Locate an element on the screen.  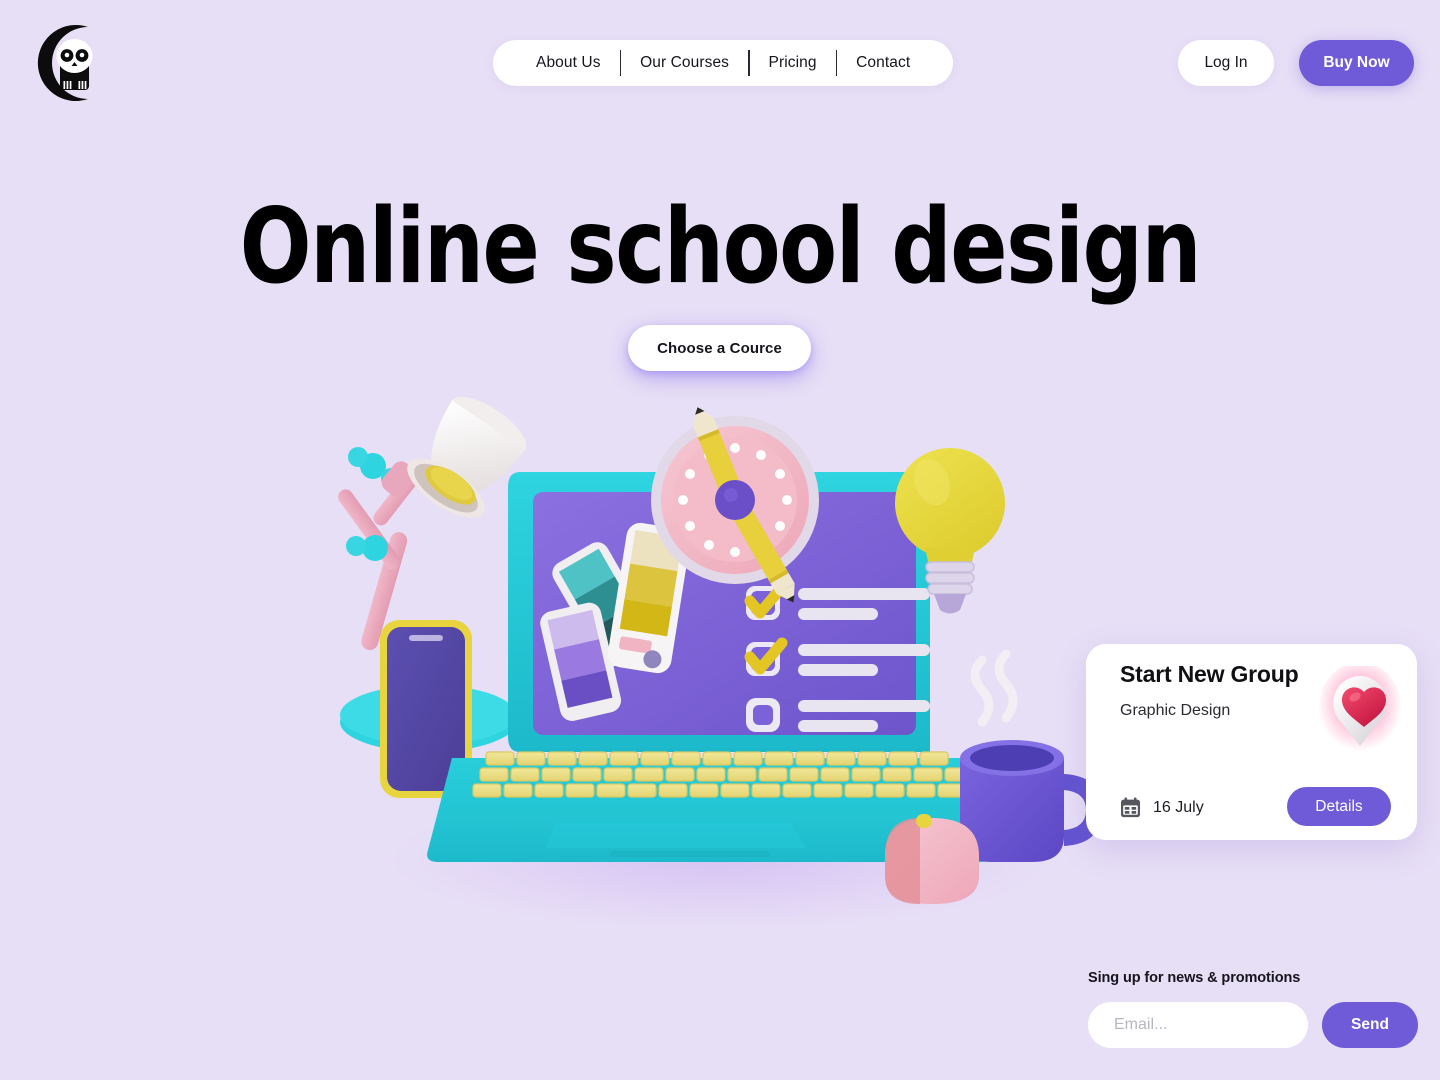
heart-map-pin-svg is located at coordinates (1360, 708).